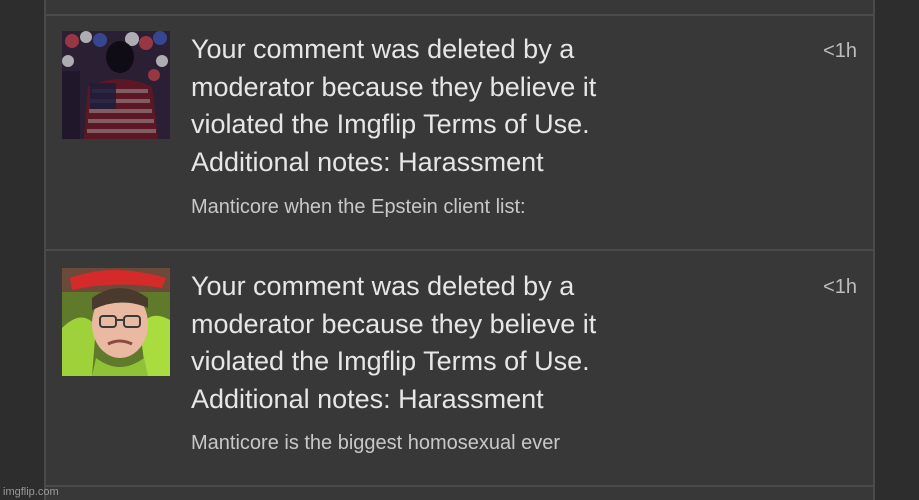 This screenshot has height=500, width=919. I want to click on deleted-comment-text: Manticore when the Epstein client list:, so click(358, 207).